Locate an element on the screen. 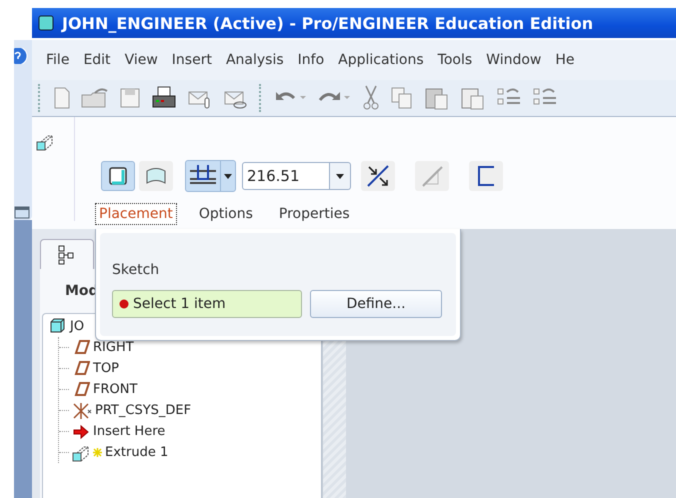 The image size is (676, 498). menu-item: Info is located at coordinates (311, 60).